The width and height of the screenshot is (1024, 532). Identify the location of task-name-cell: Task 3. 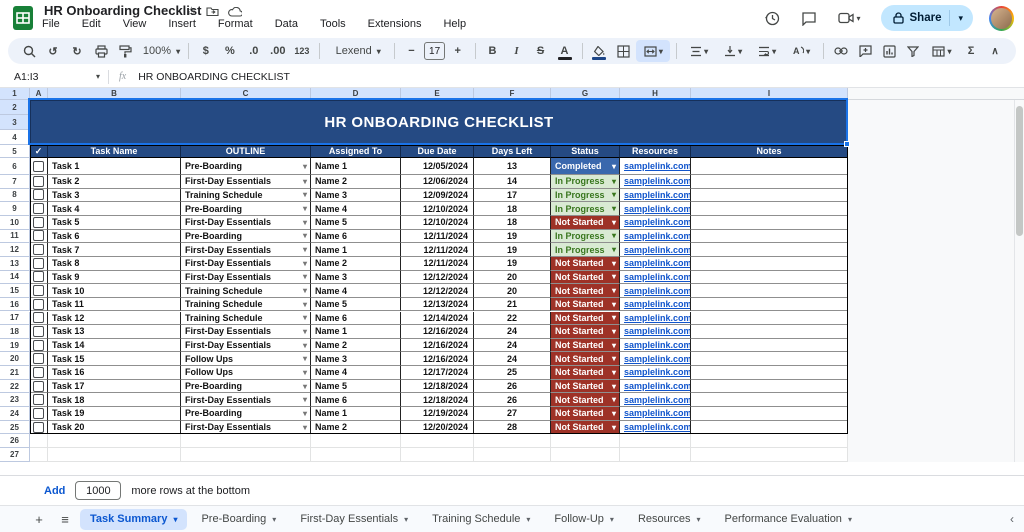
(114, 195).